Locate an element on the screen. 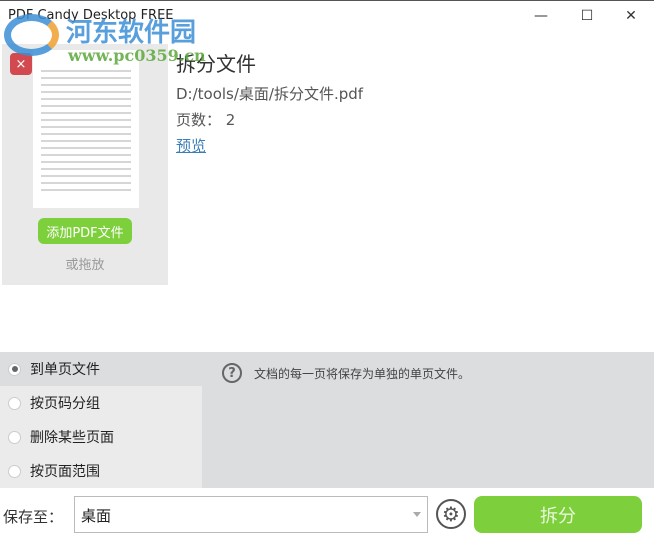 Image resolution: width=654 pixels, height=544 pixels. option-label: 按页码分组 is located at coordinates (65, 404).